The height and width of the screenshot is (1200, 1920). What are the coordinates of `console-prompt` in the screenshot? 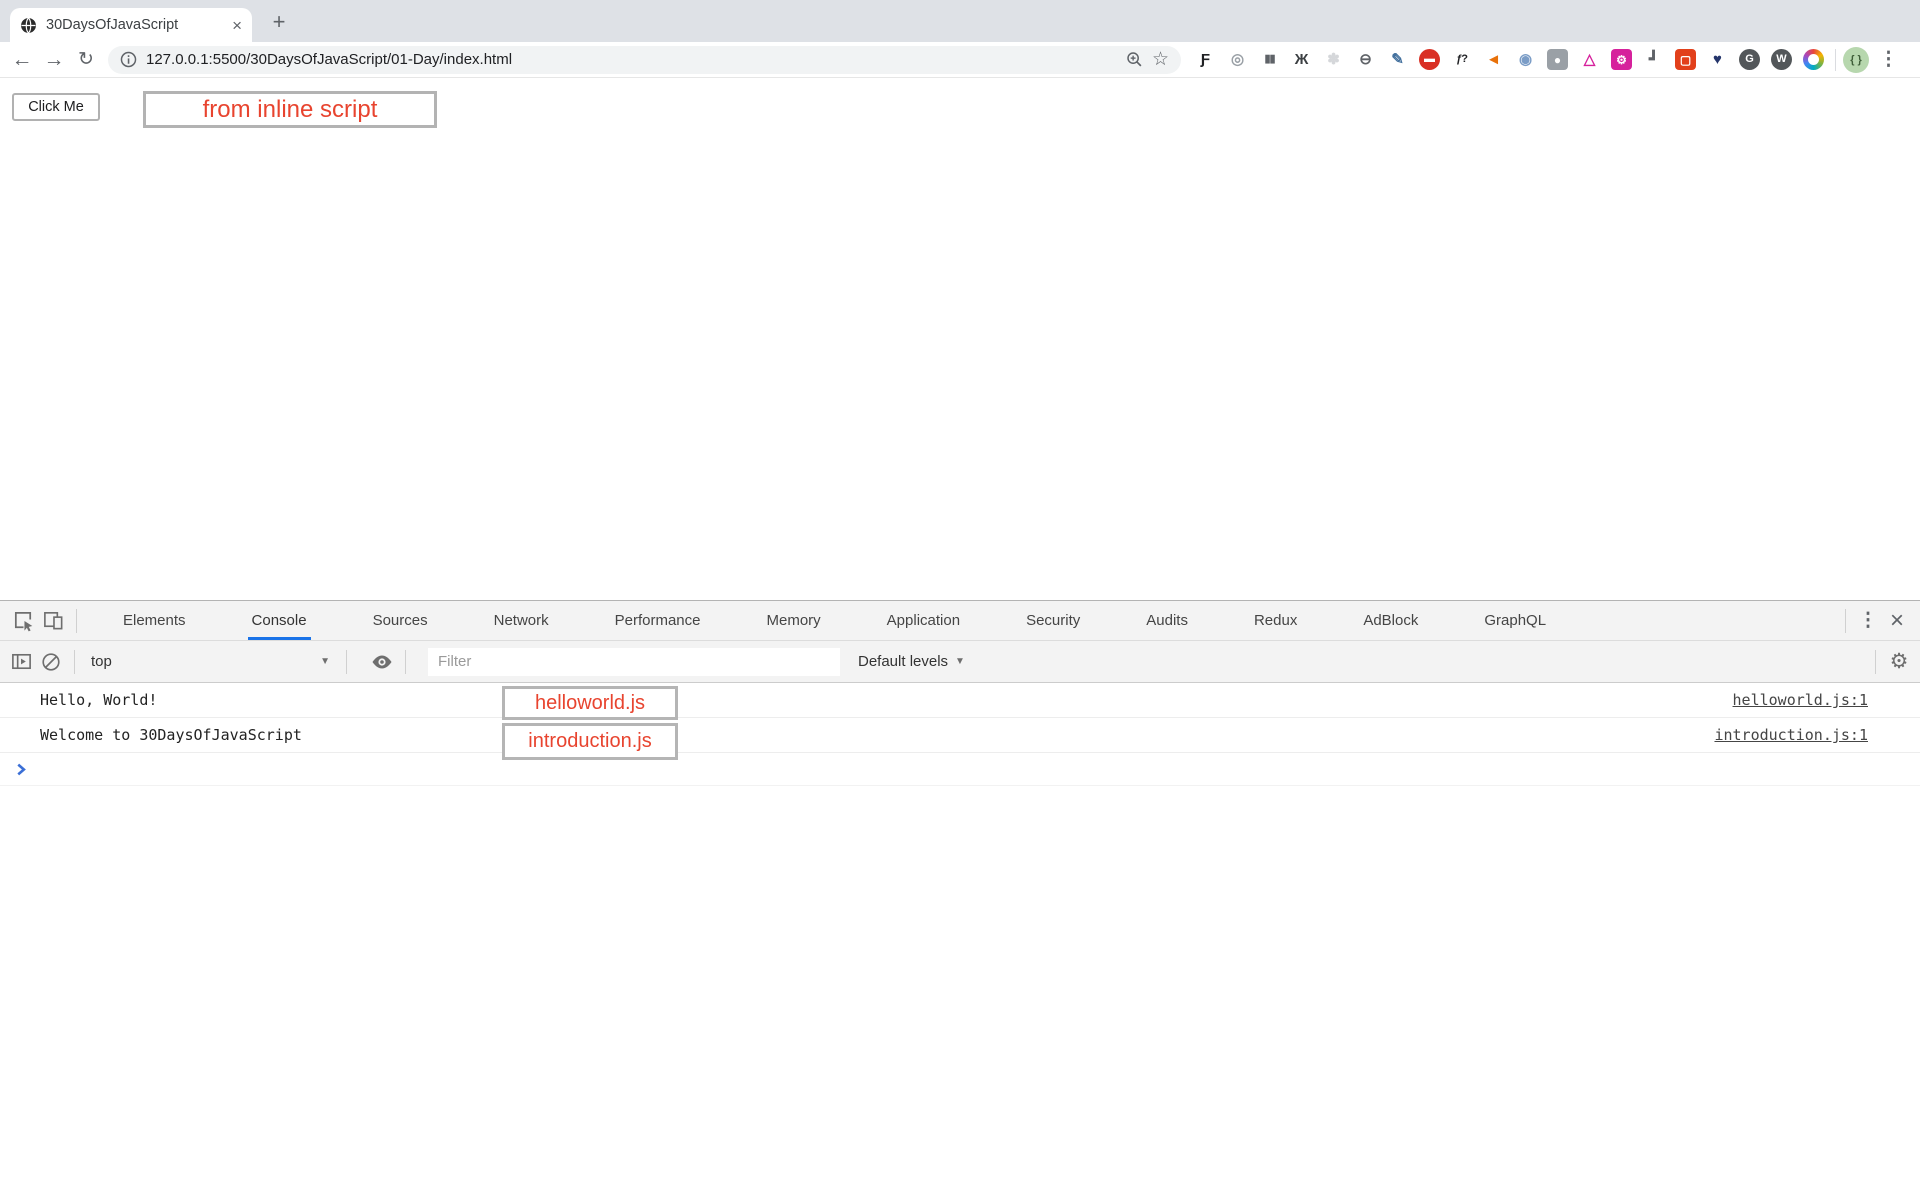 It's located at (960, 769).